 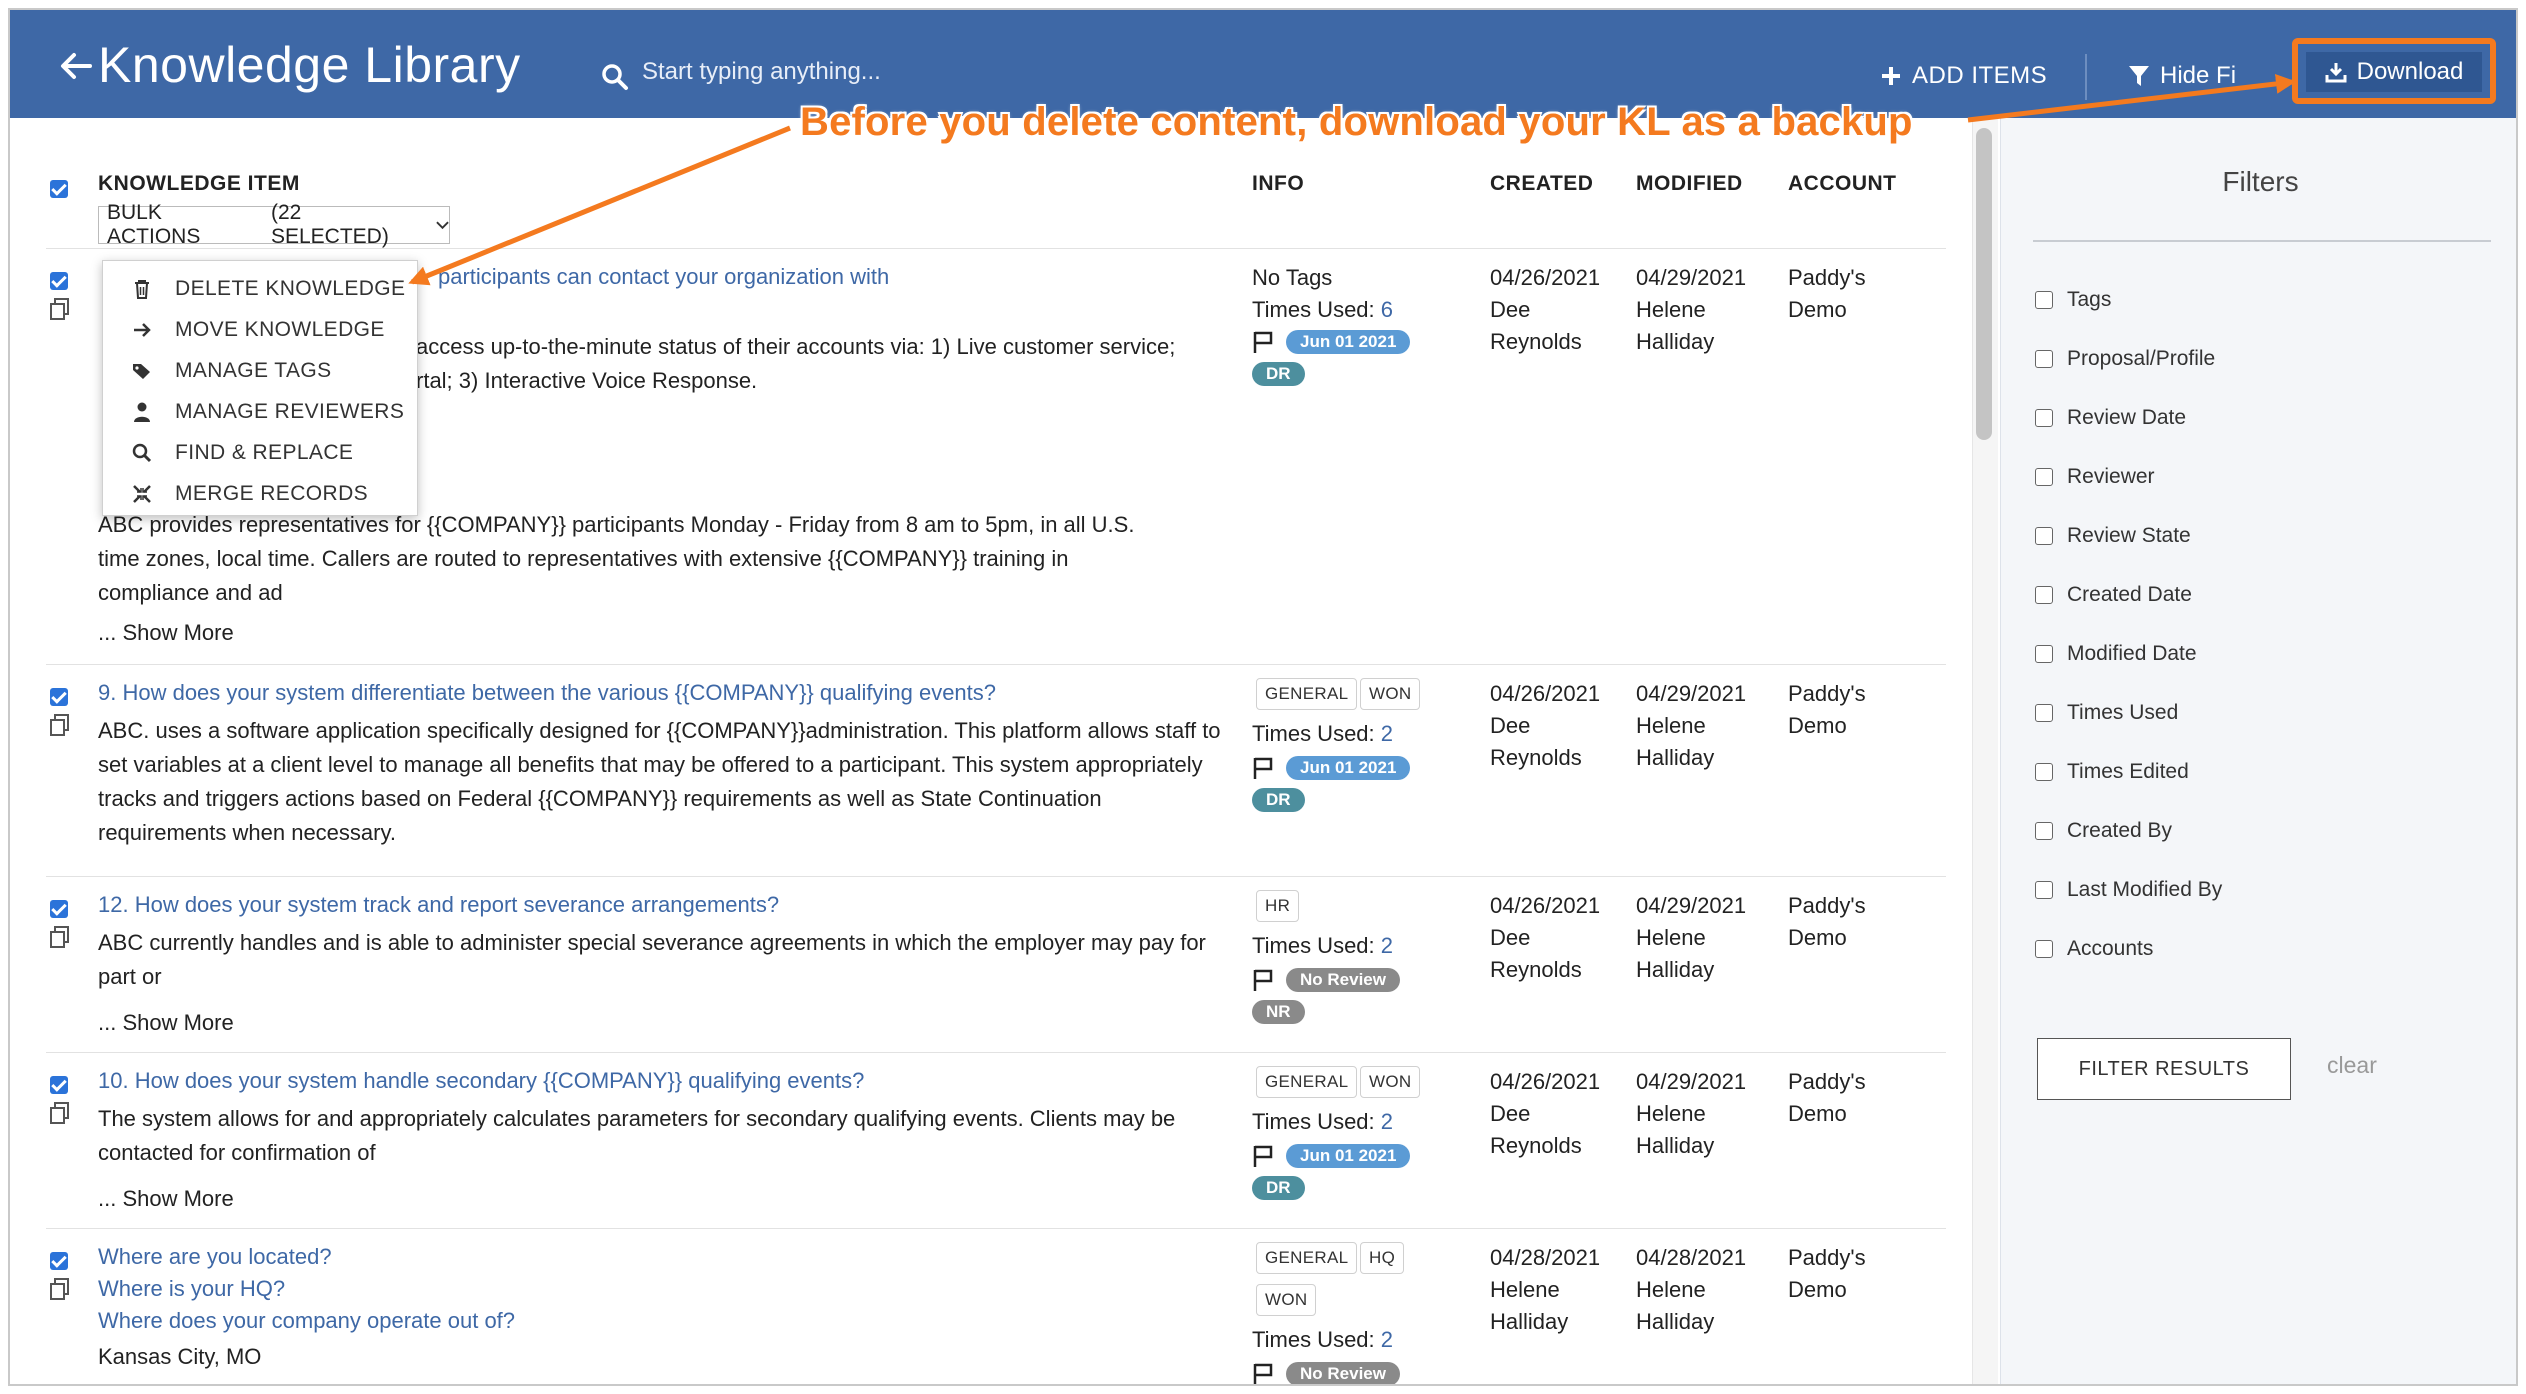 I want to click on tag-chip: HR, so click(x=1278, y=906).